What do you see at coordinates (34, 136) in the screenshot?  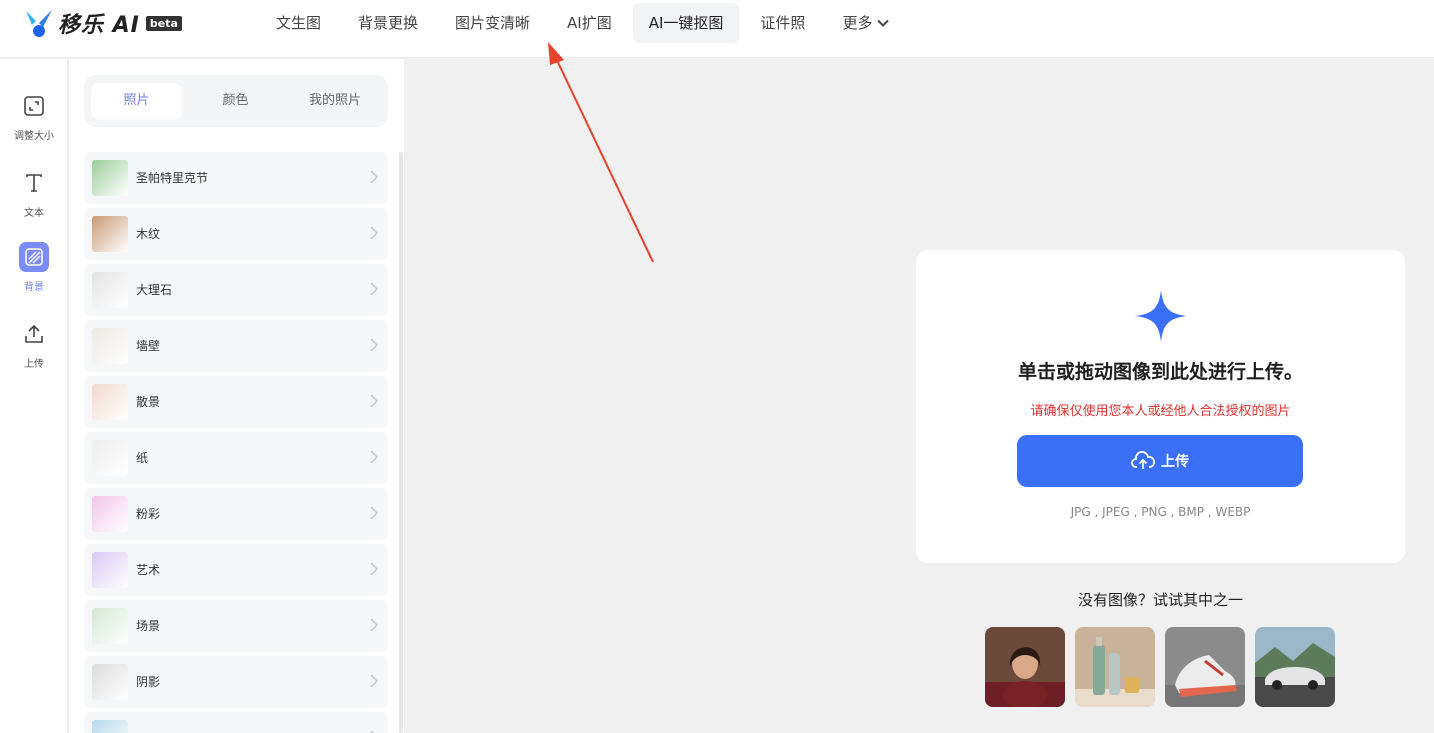 I see `rail-label-resize: 调整大小` at bounding box center [34, 136].